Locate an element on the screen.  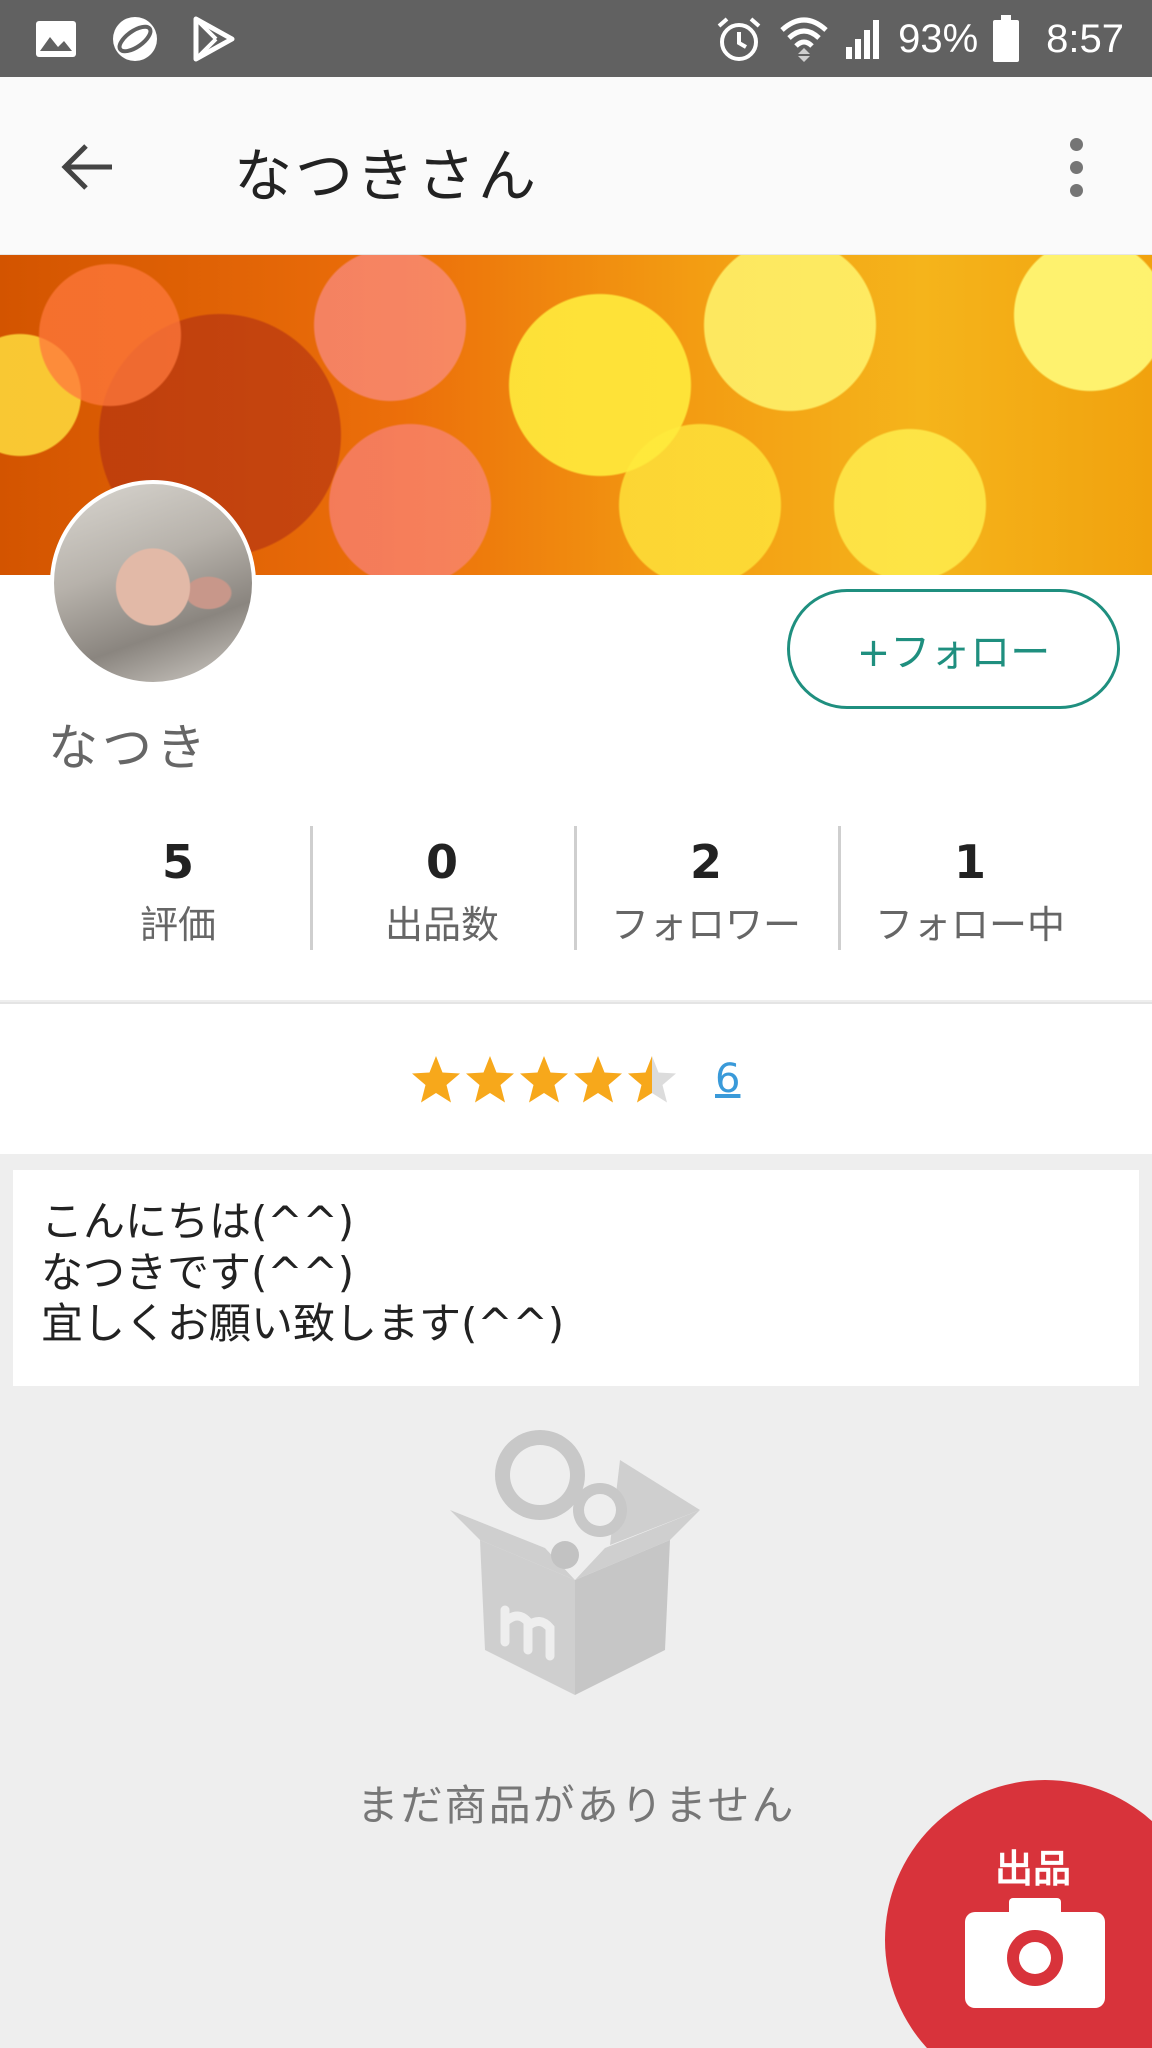
stat-following: 1 フォロー中 is located at coordinates (970, 888).